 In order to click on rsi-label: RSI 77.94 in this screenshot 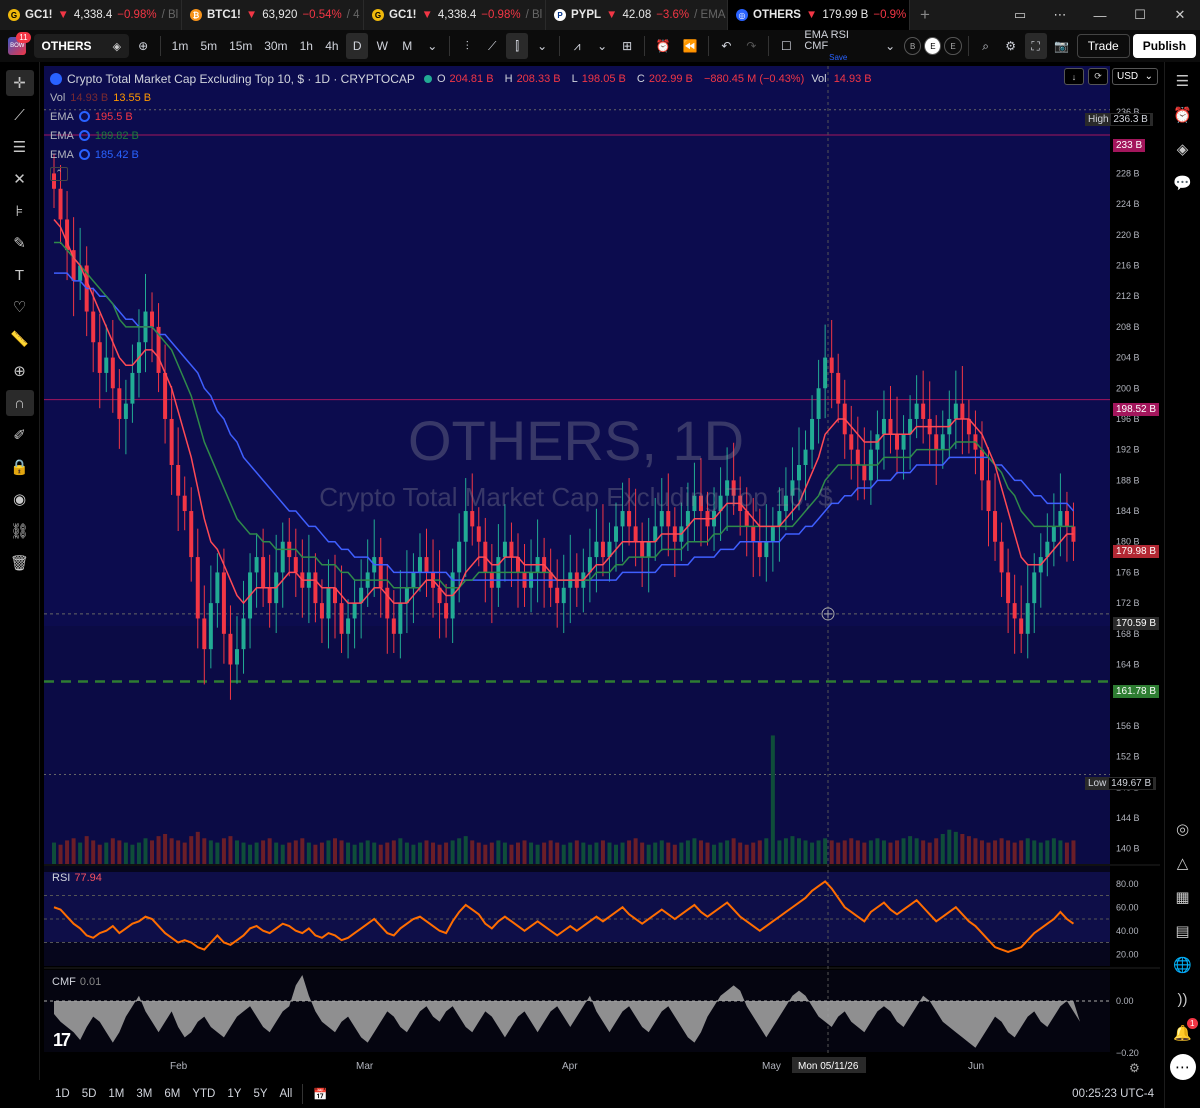, I will do `click(77, 878)`.